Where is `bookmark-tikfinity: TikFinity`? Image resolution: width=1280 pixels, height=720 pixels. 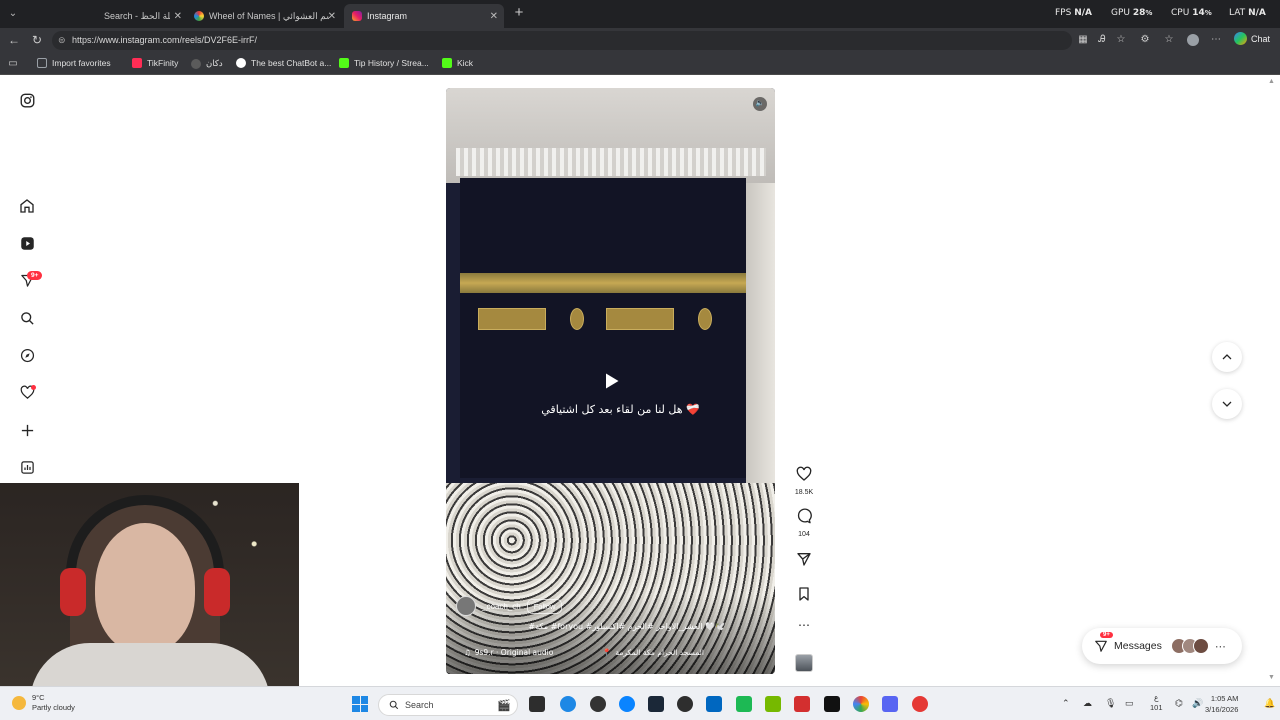 bookmark-tikfinity: TikFinity is located at coordinates (155, 63).